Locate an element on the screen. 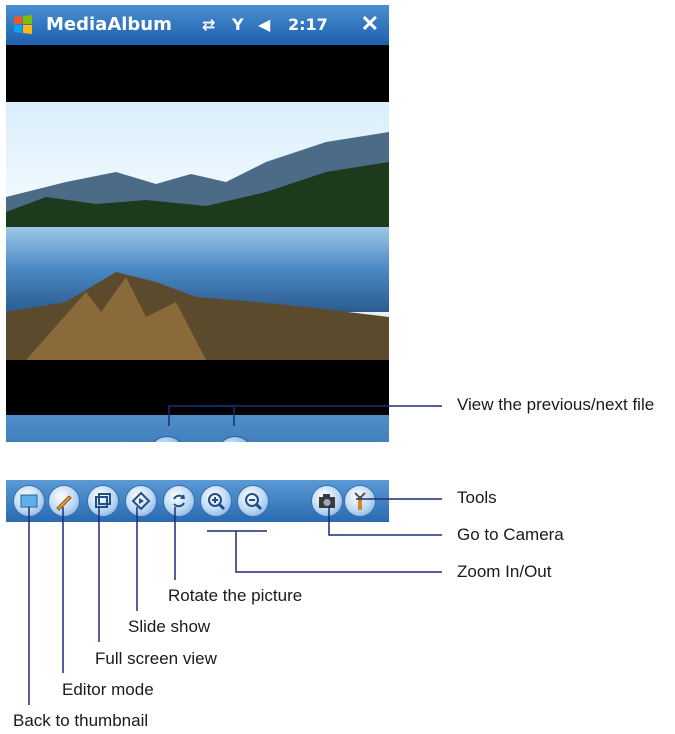 This screenshot has height=734, width=675. thumbnail-icon is located at coordinates (29, 501).